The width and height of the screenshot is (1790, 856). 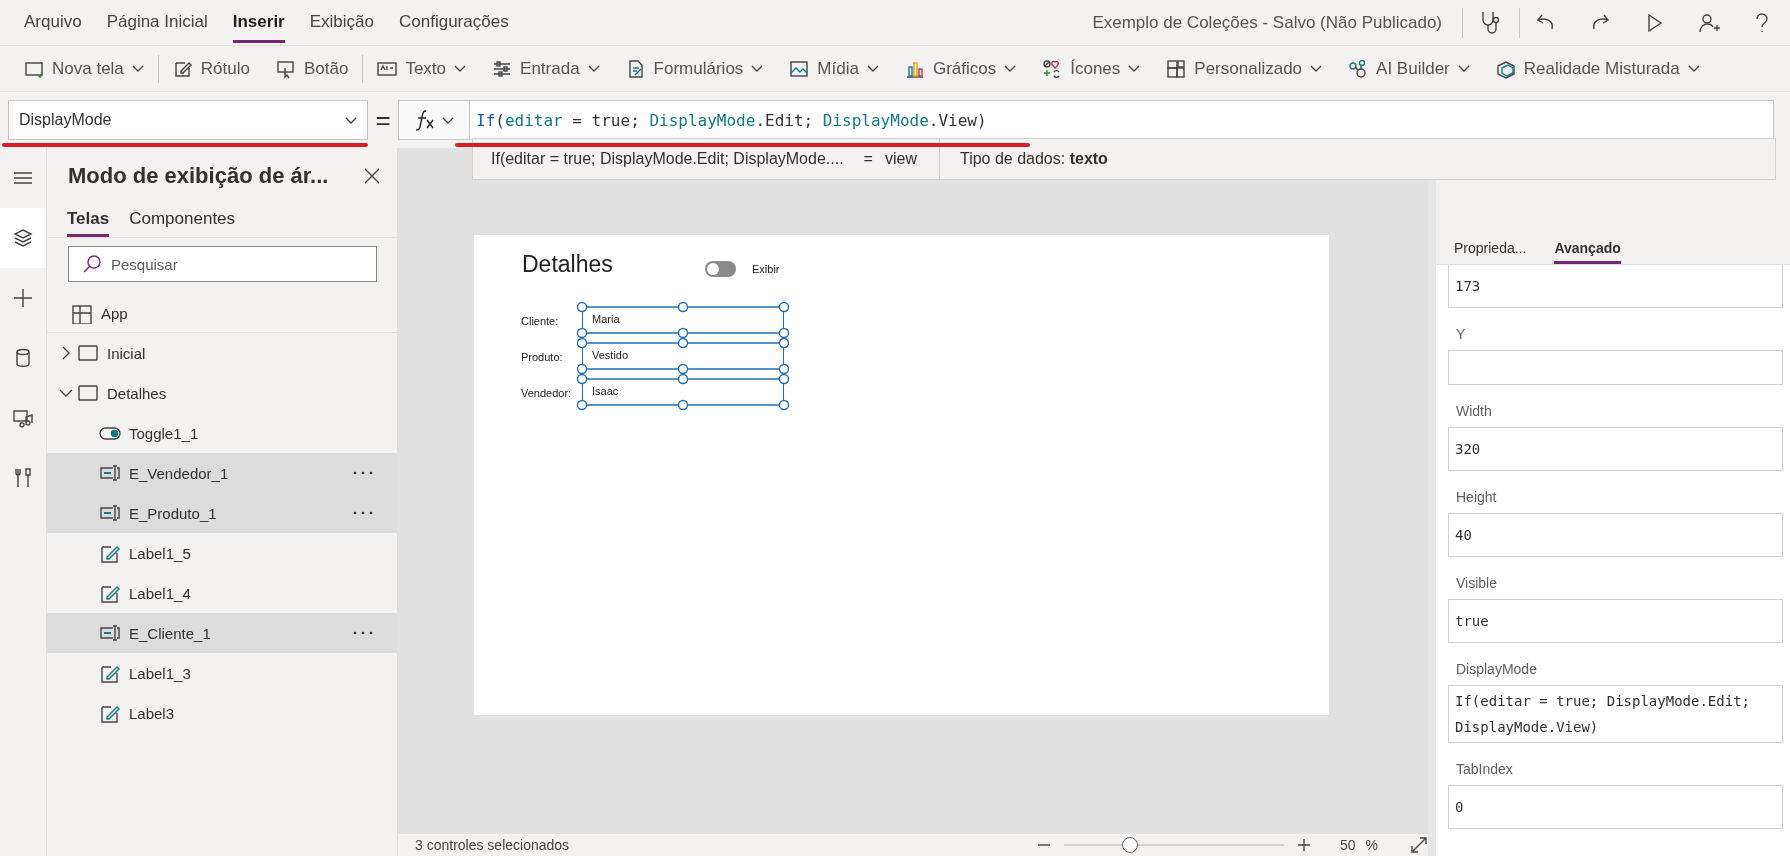 What do you see at coordinates (157, 22) in the screenshot?
I see `menu-tab: Página Inicial` at bounding box center [157, 22].